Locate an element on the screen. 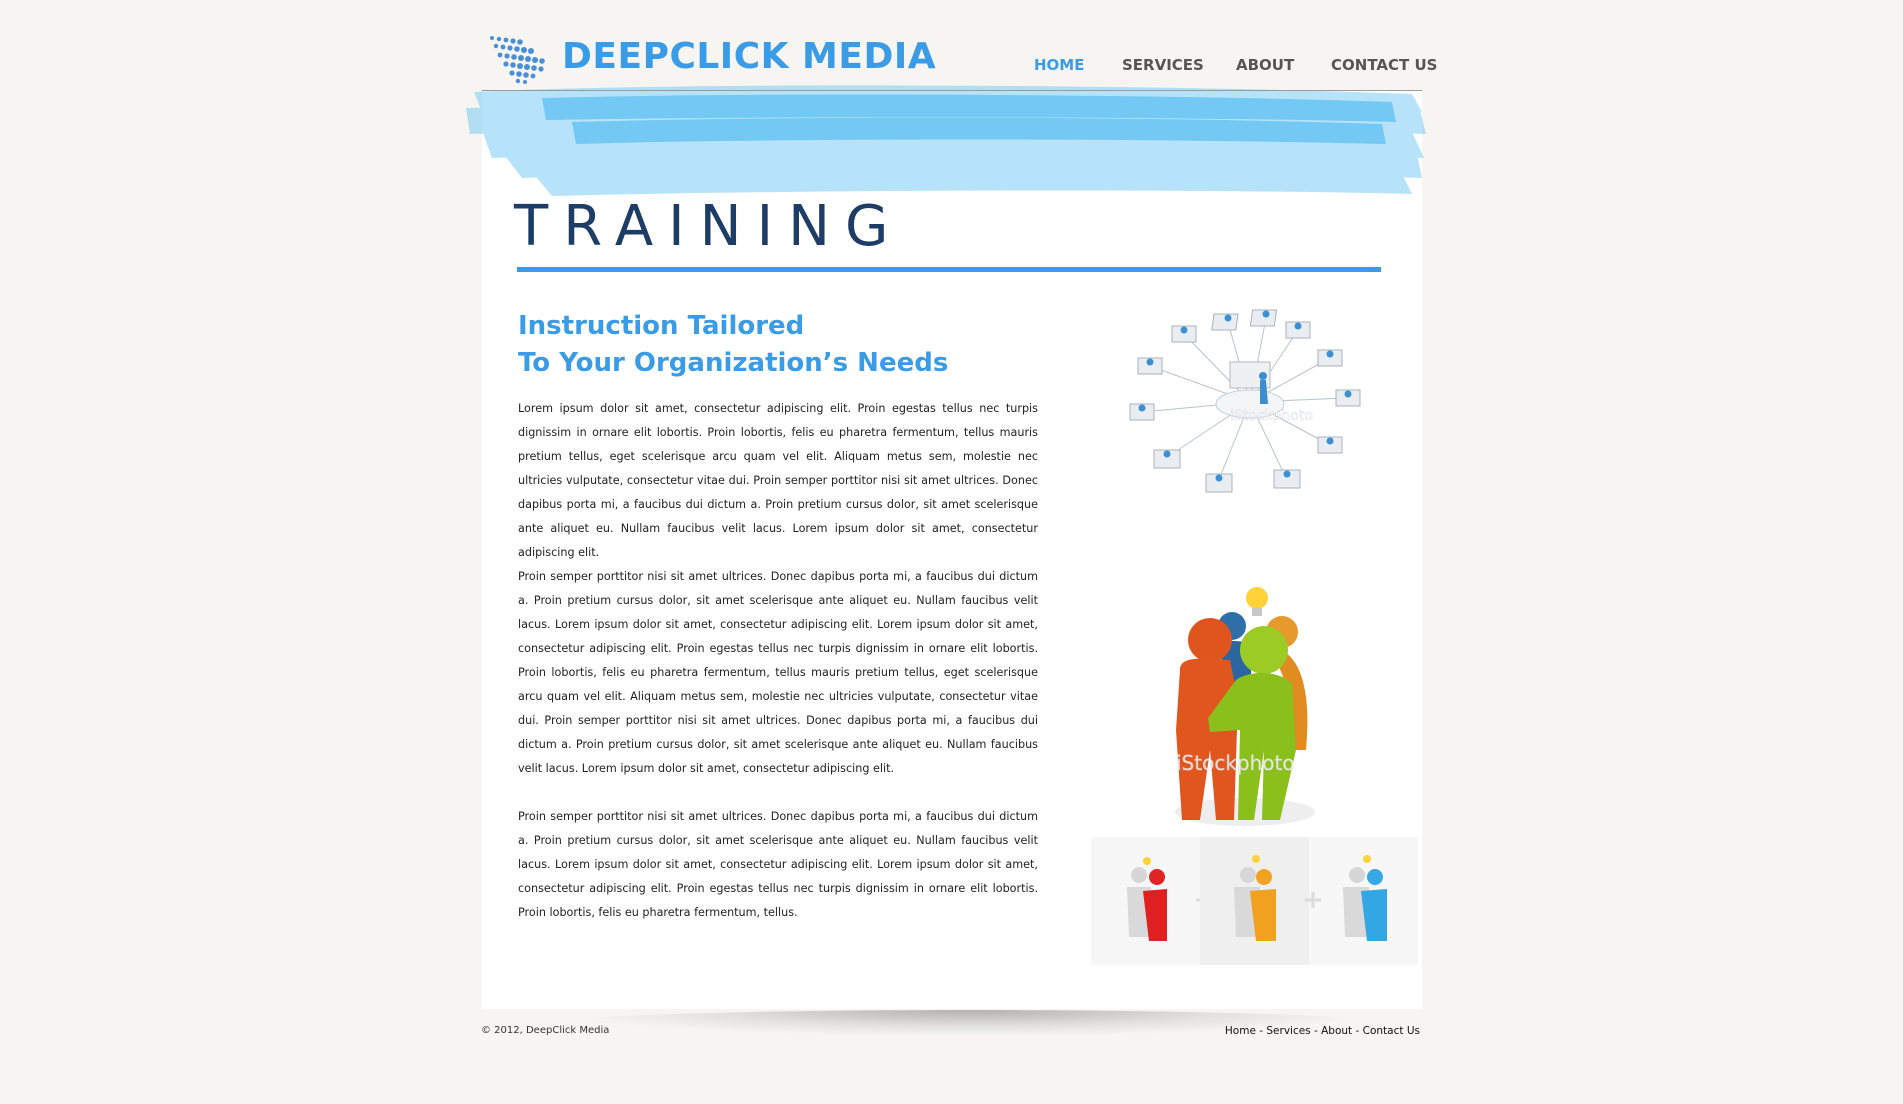  team-blue-icon is located at coordinates (1365, 898).